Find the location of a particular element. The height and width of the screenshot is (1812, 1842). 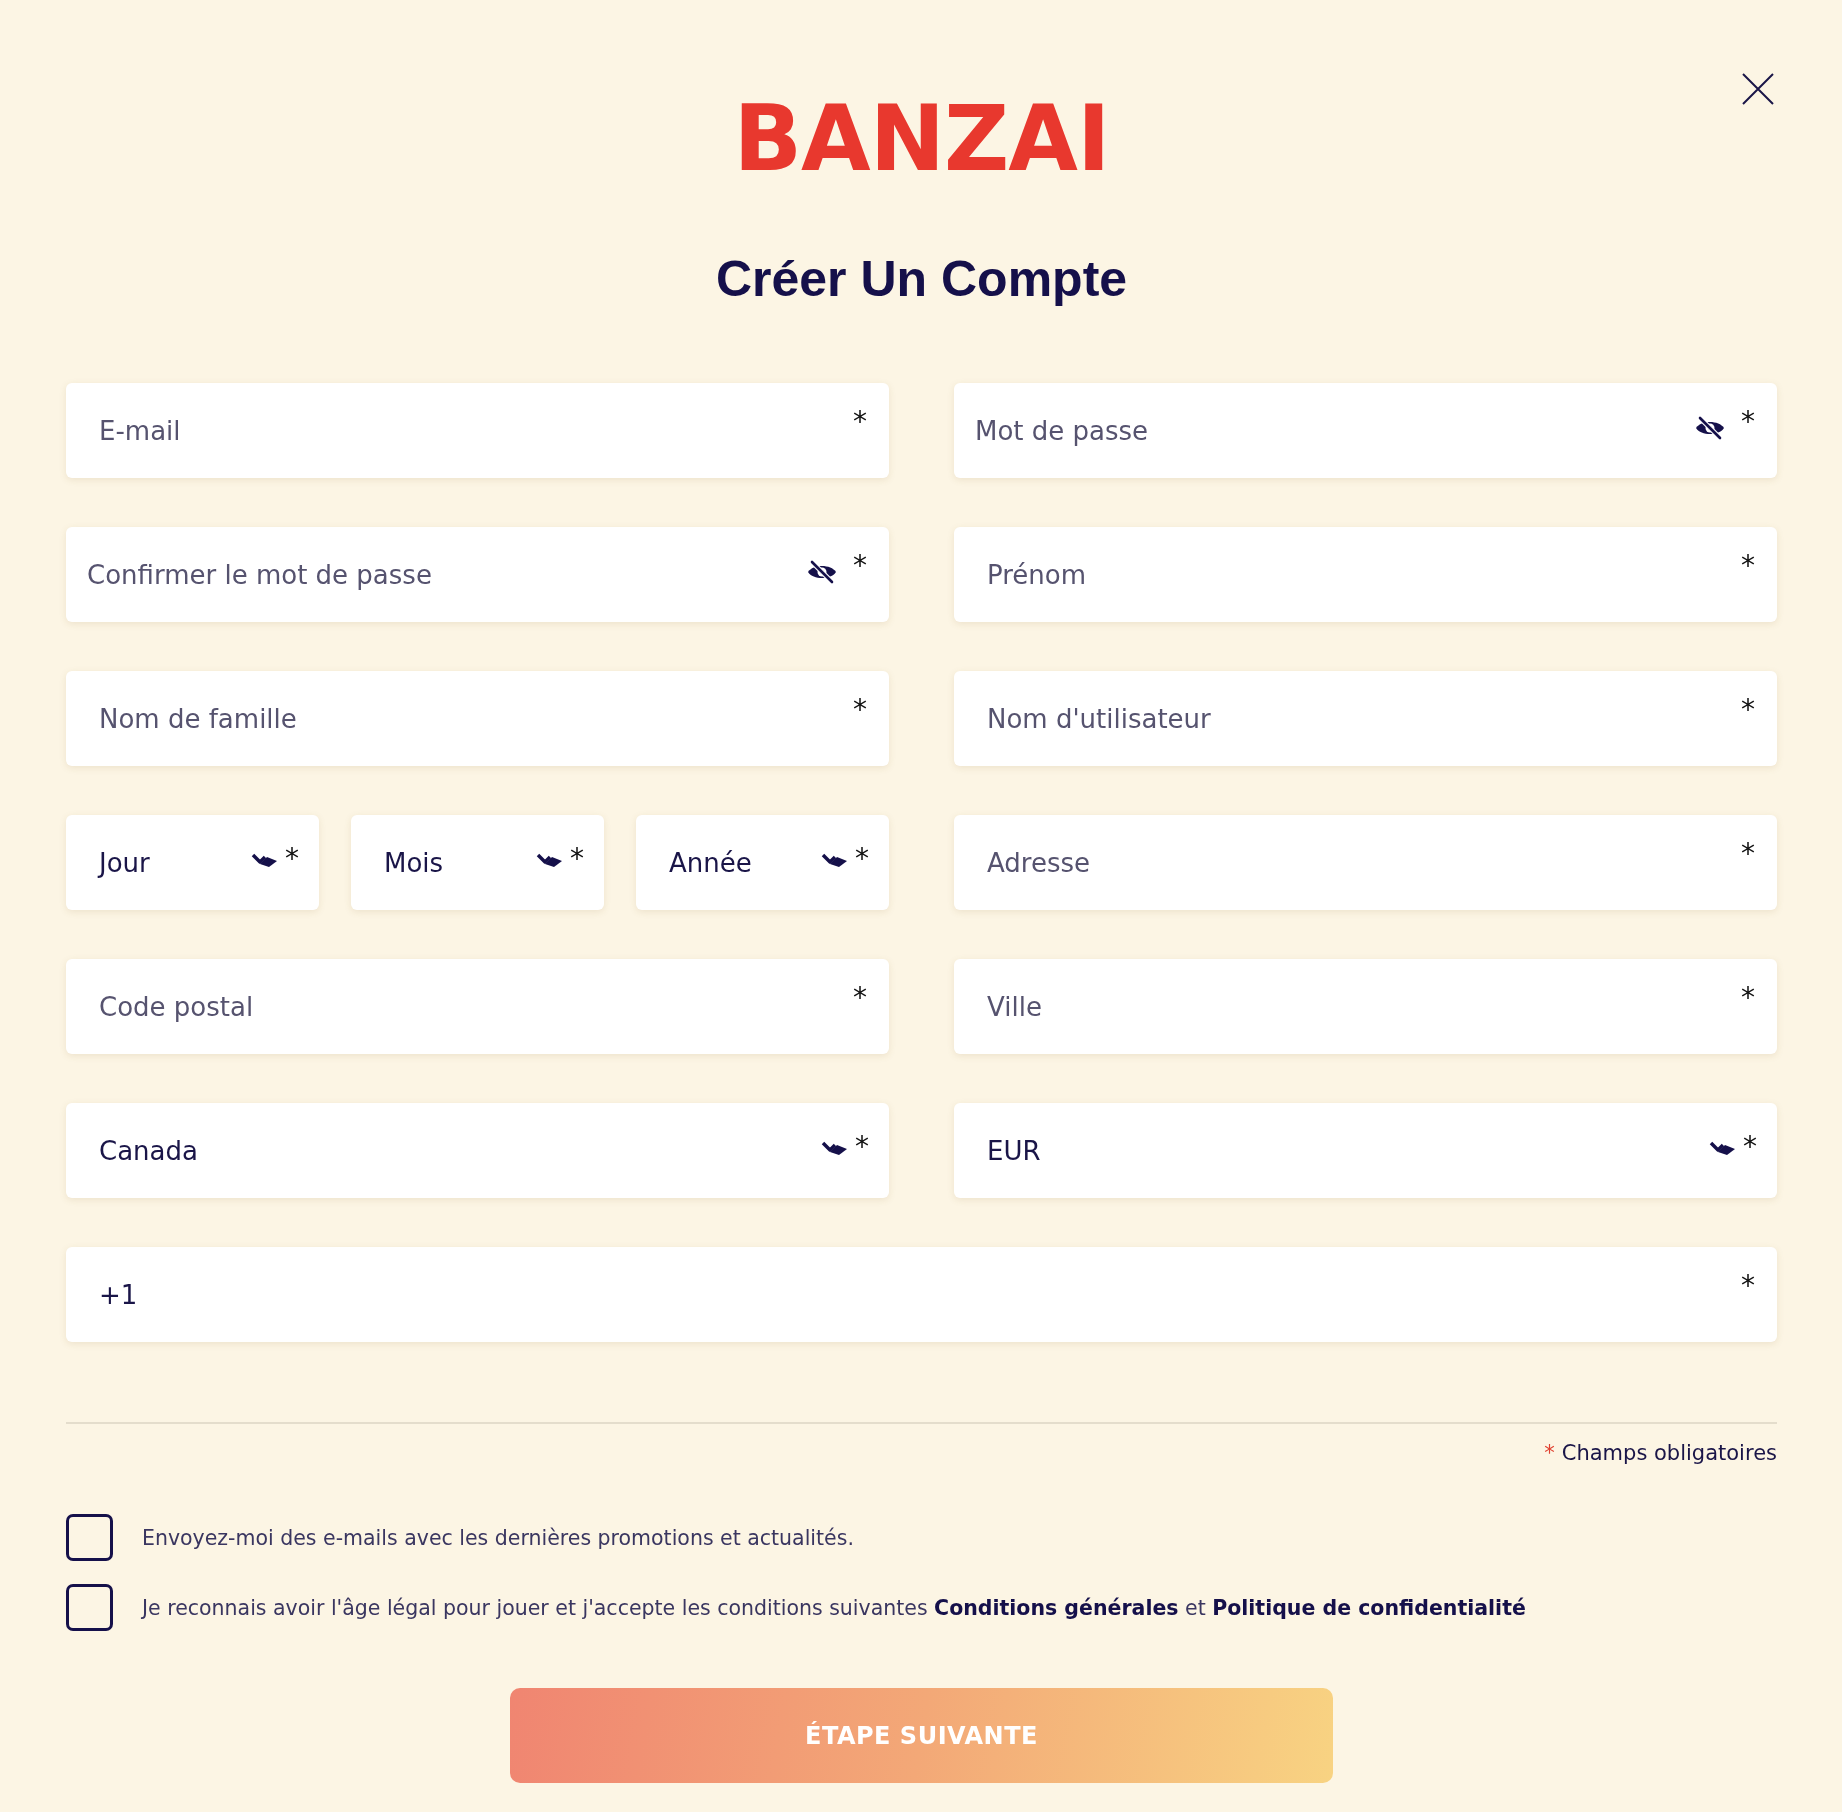

consent-text: Envoyez-moi des e-mails avec les dernières promotions et actualités. is located at coordinates (498, 1538).